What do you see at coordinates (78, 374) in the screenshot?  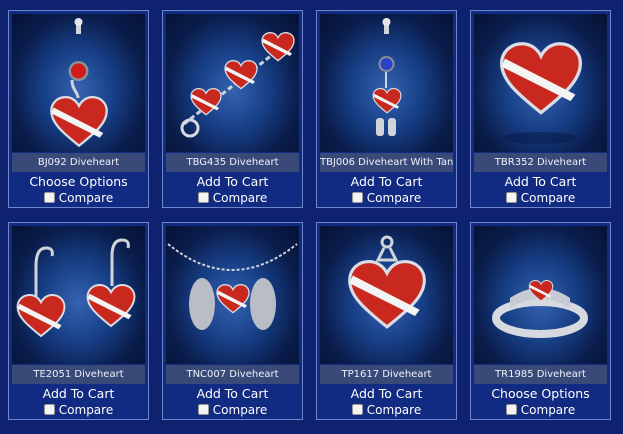 I see `product-caption: TE2051 Diveheart` at bounding box center [78, 374].